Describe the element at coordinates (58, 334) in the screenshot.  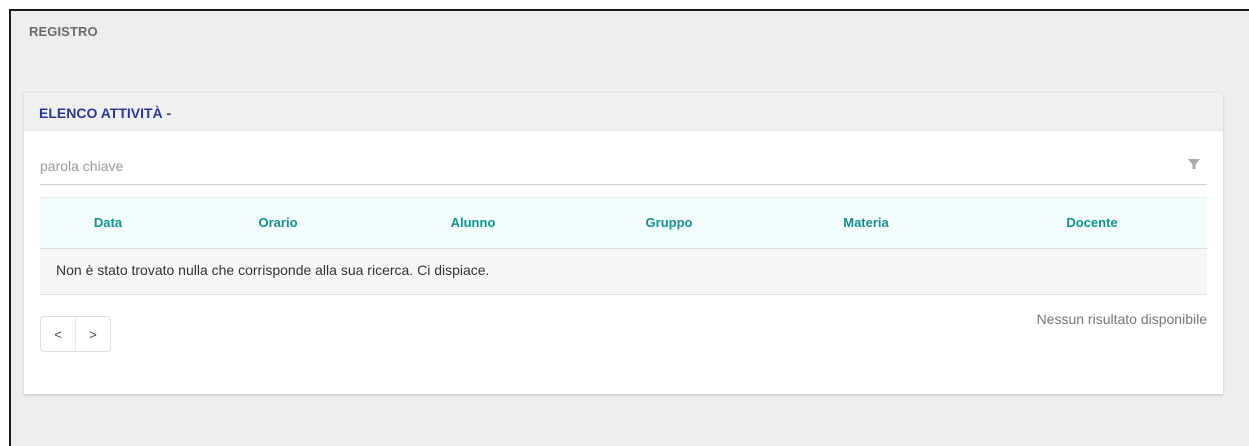
I see `prev-page-button: <` at that location.